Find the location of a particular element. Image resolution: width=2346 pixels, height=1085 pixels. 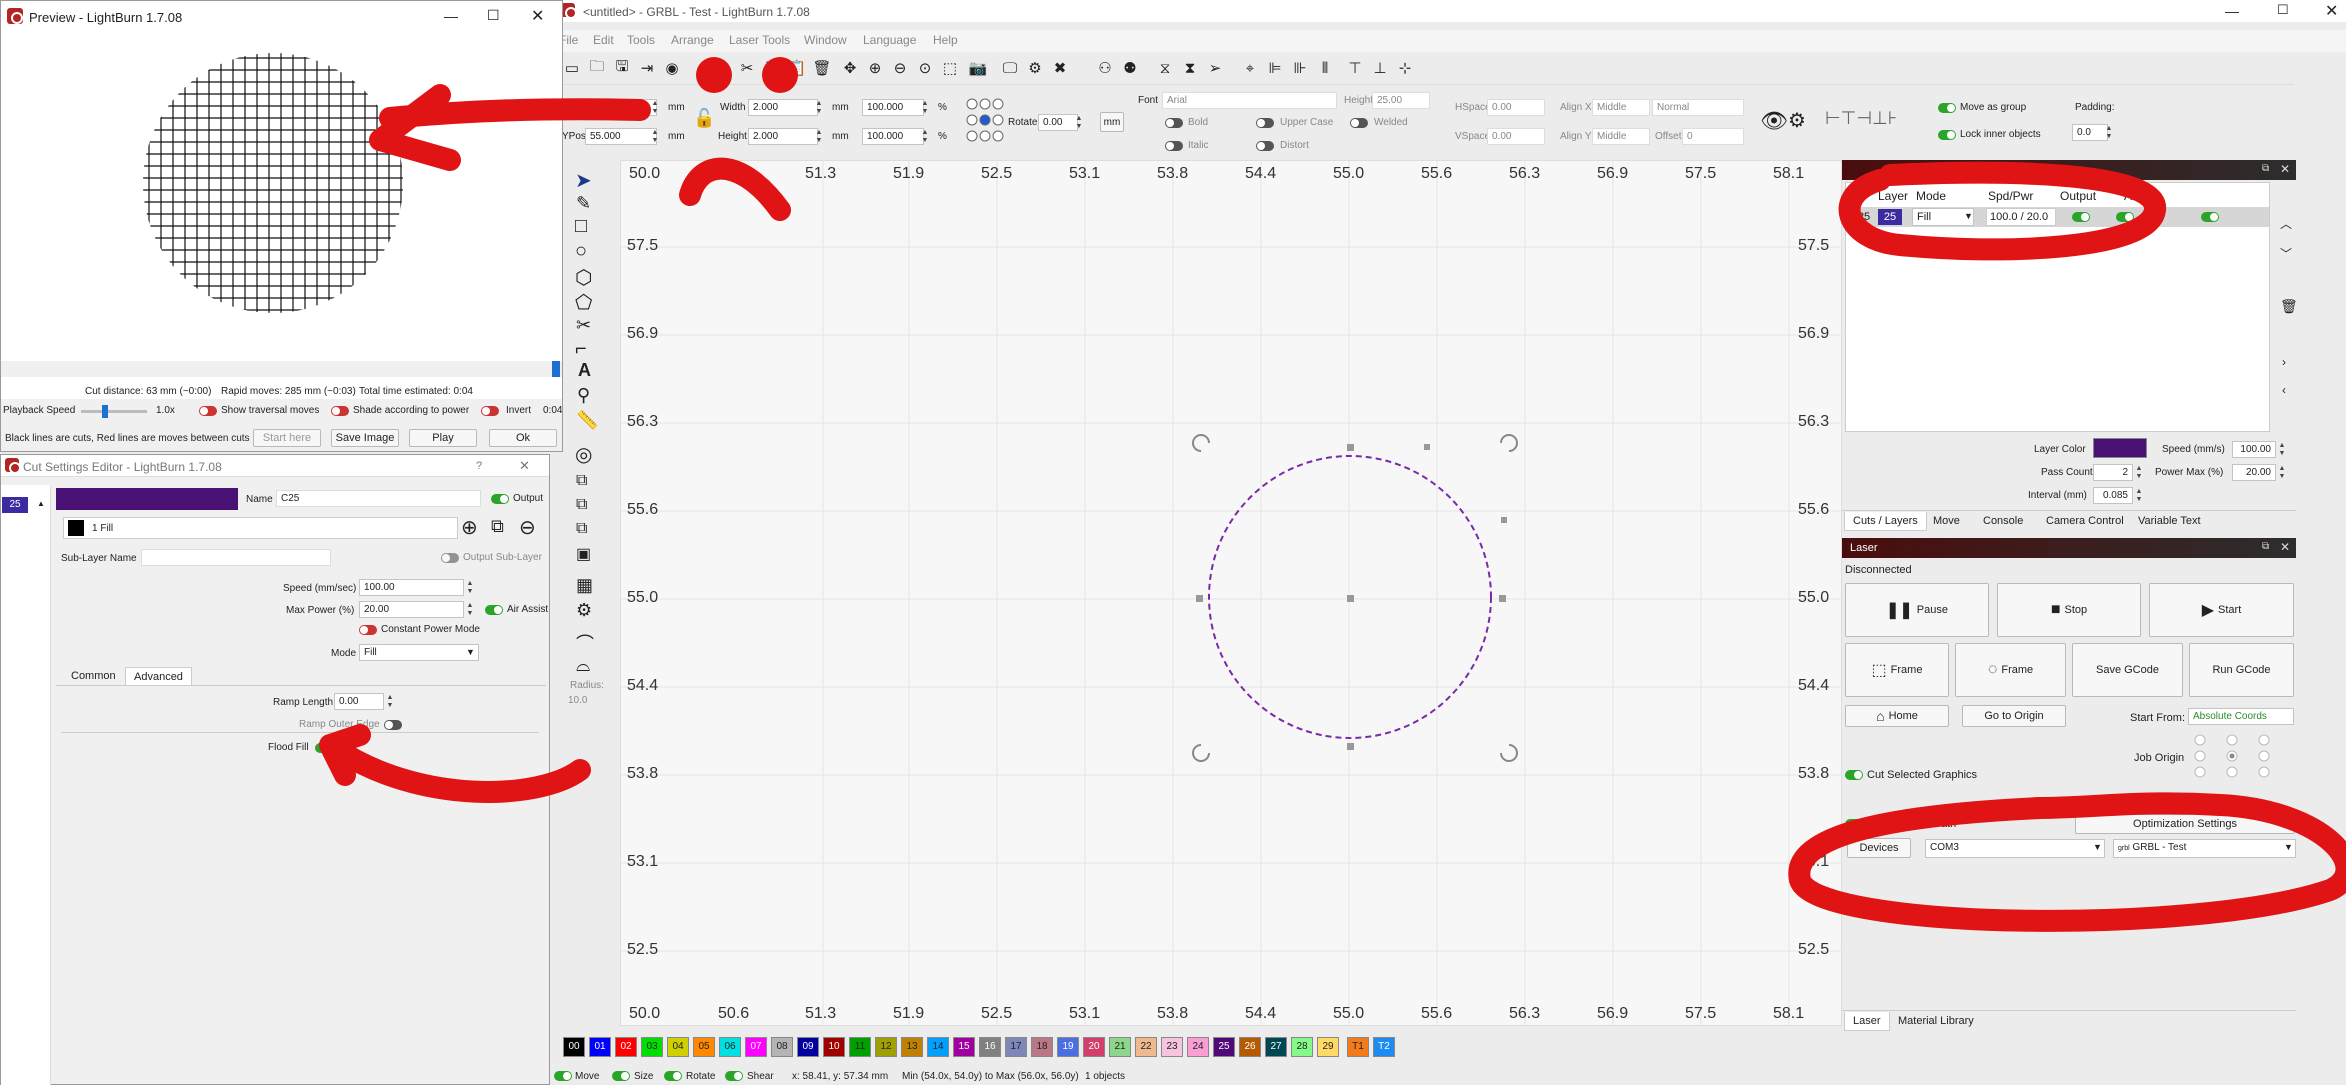

scroll-up-icon: ▲ is located at coordinates (41, 503).